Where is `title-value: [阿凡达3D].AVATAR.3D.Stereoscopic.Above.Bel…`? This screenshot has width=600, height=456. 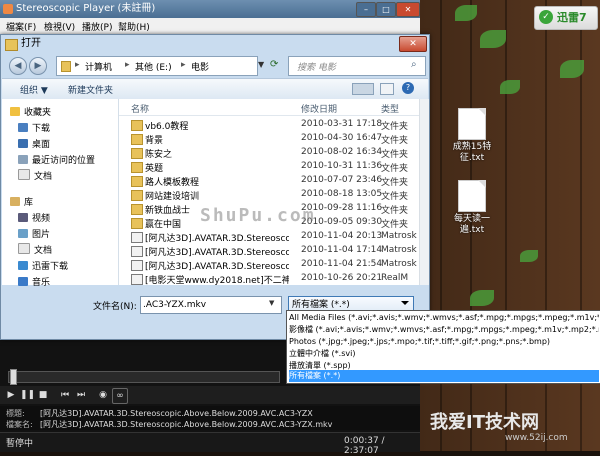
title-value: [阿凡达3D].AVATAR.3D.Stereoscopic.Above.Bel… is located at coordinates (176, 413).